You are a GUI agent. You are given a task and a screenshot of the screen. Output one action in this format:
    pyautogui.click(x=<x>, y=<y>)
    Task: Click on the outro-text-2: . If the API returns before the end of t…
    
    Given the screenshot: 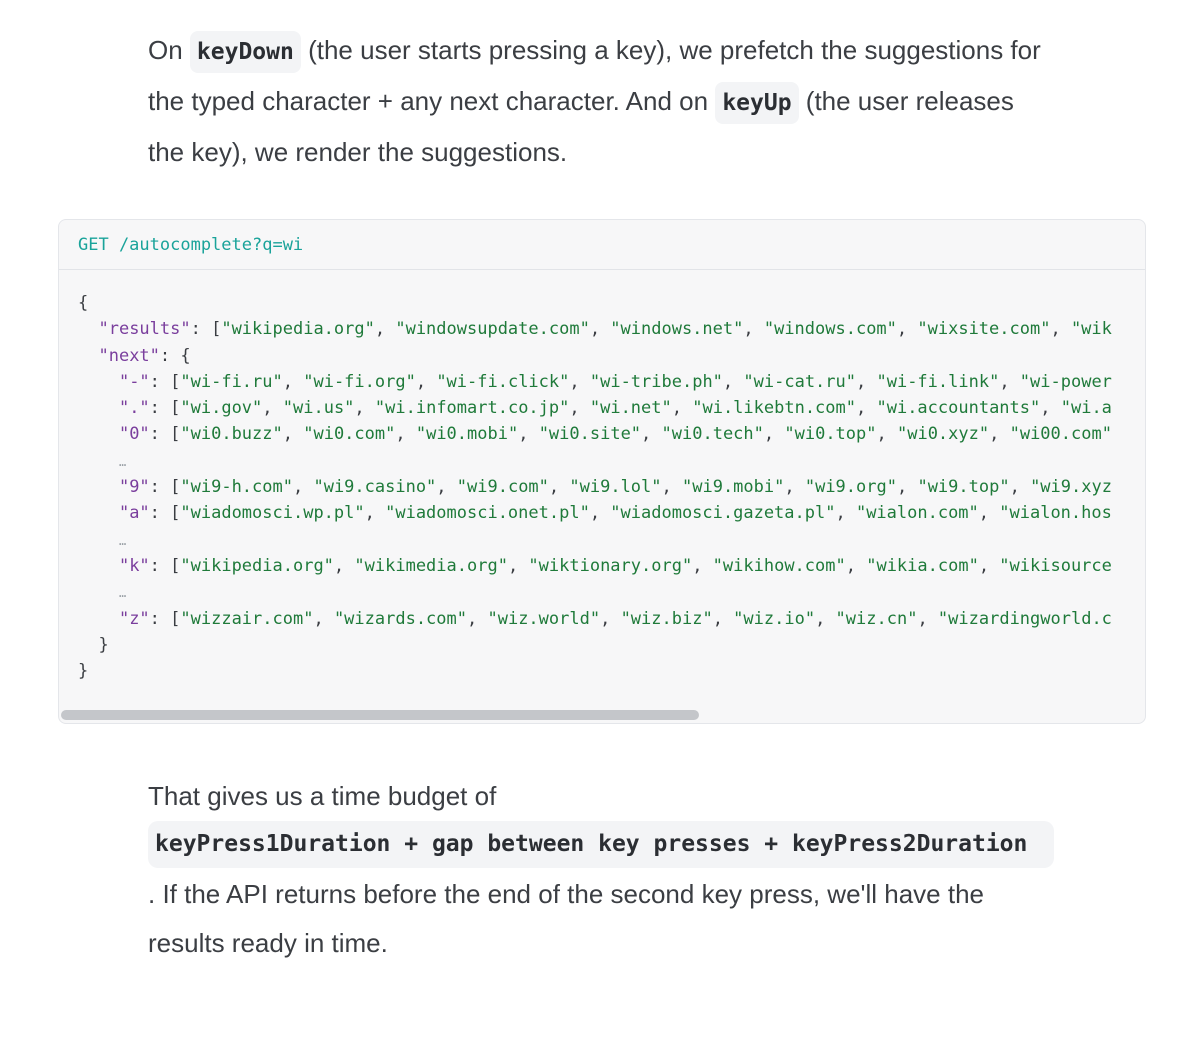 What is the action you would take?
    pyautogui.click(x=566, y=918)
    